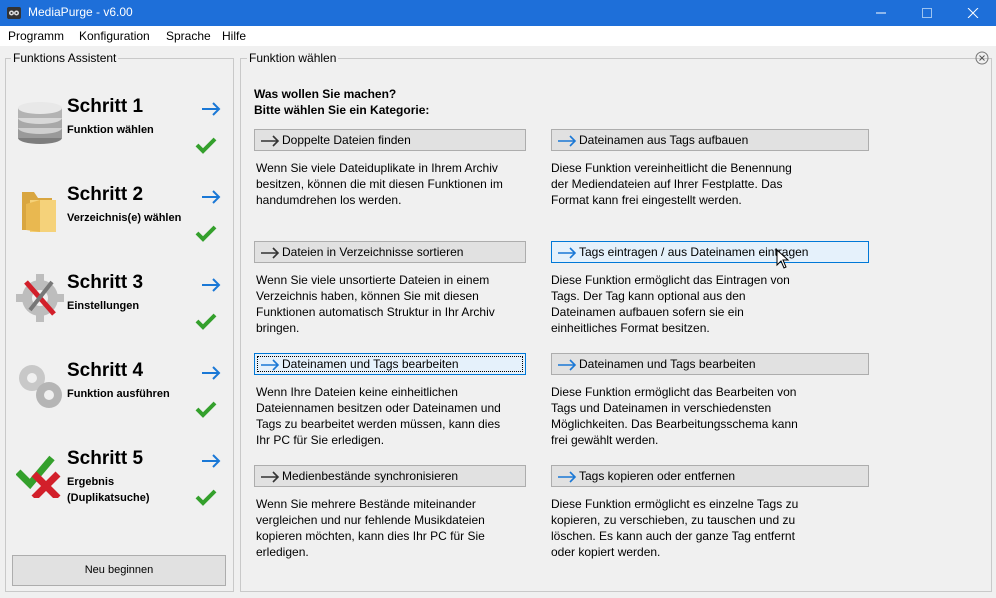  Describe the element at coordinates (114, 36) in the screenshot. I see `menu-konfiguration: Konfiguration` at that location.